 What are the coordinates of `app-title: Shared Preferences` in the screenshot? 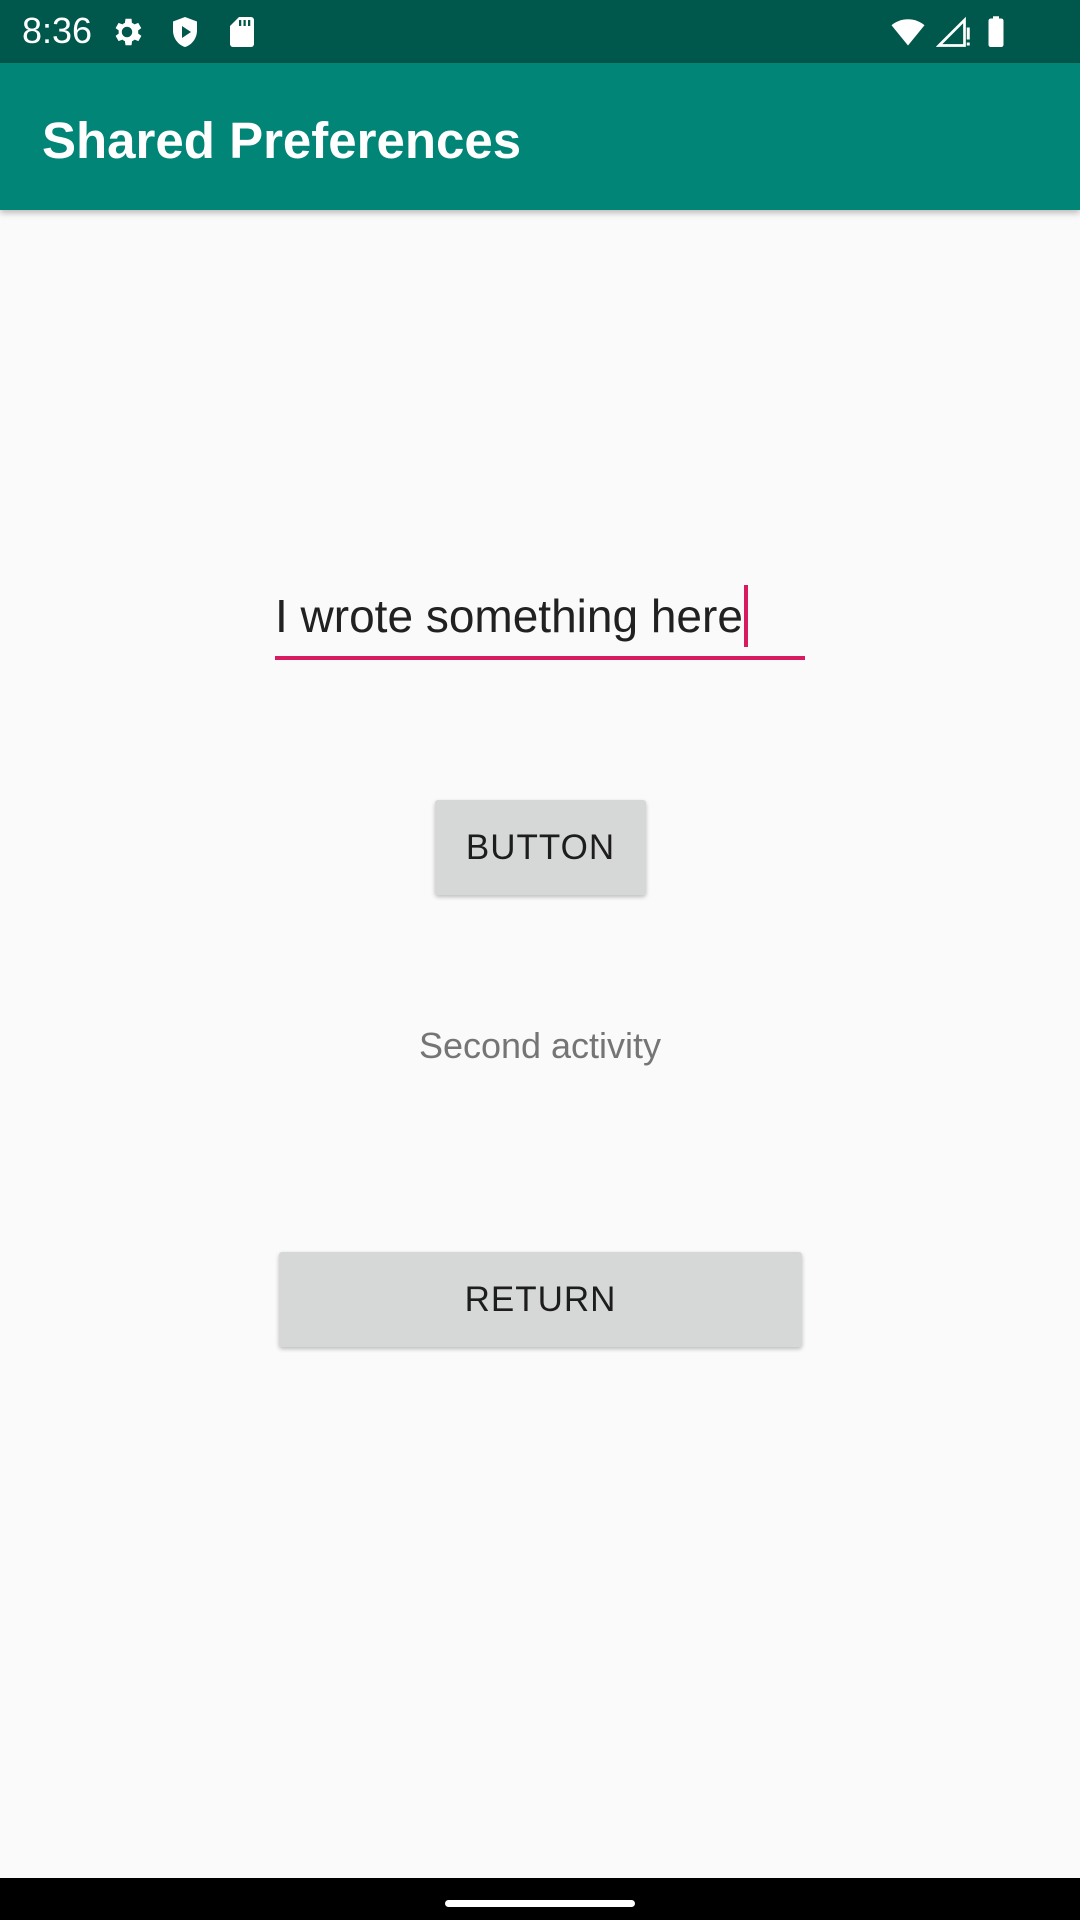 It's located at (282, 140).